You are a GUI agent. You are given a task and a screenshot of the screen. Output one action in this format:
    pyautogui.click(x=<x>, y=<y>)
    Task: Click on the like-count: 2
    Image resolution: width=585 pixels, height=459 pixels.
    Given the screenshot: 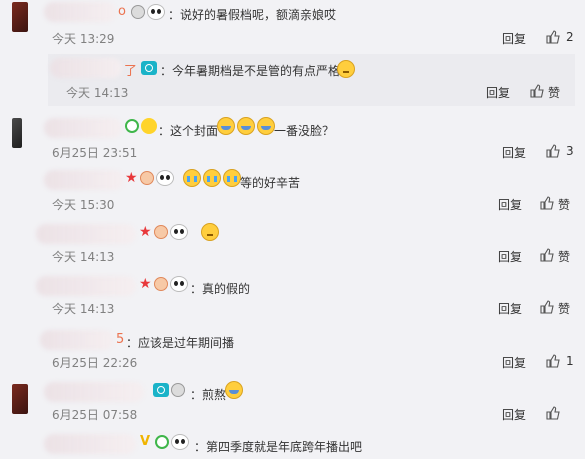 What is the action you would take?
    pyautogui.click(x=570, y=37)
    